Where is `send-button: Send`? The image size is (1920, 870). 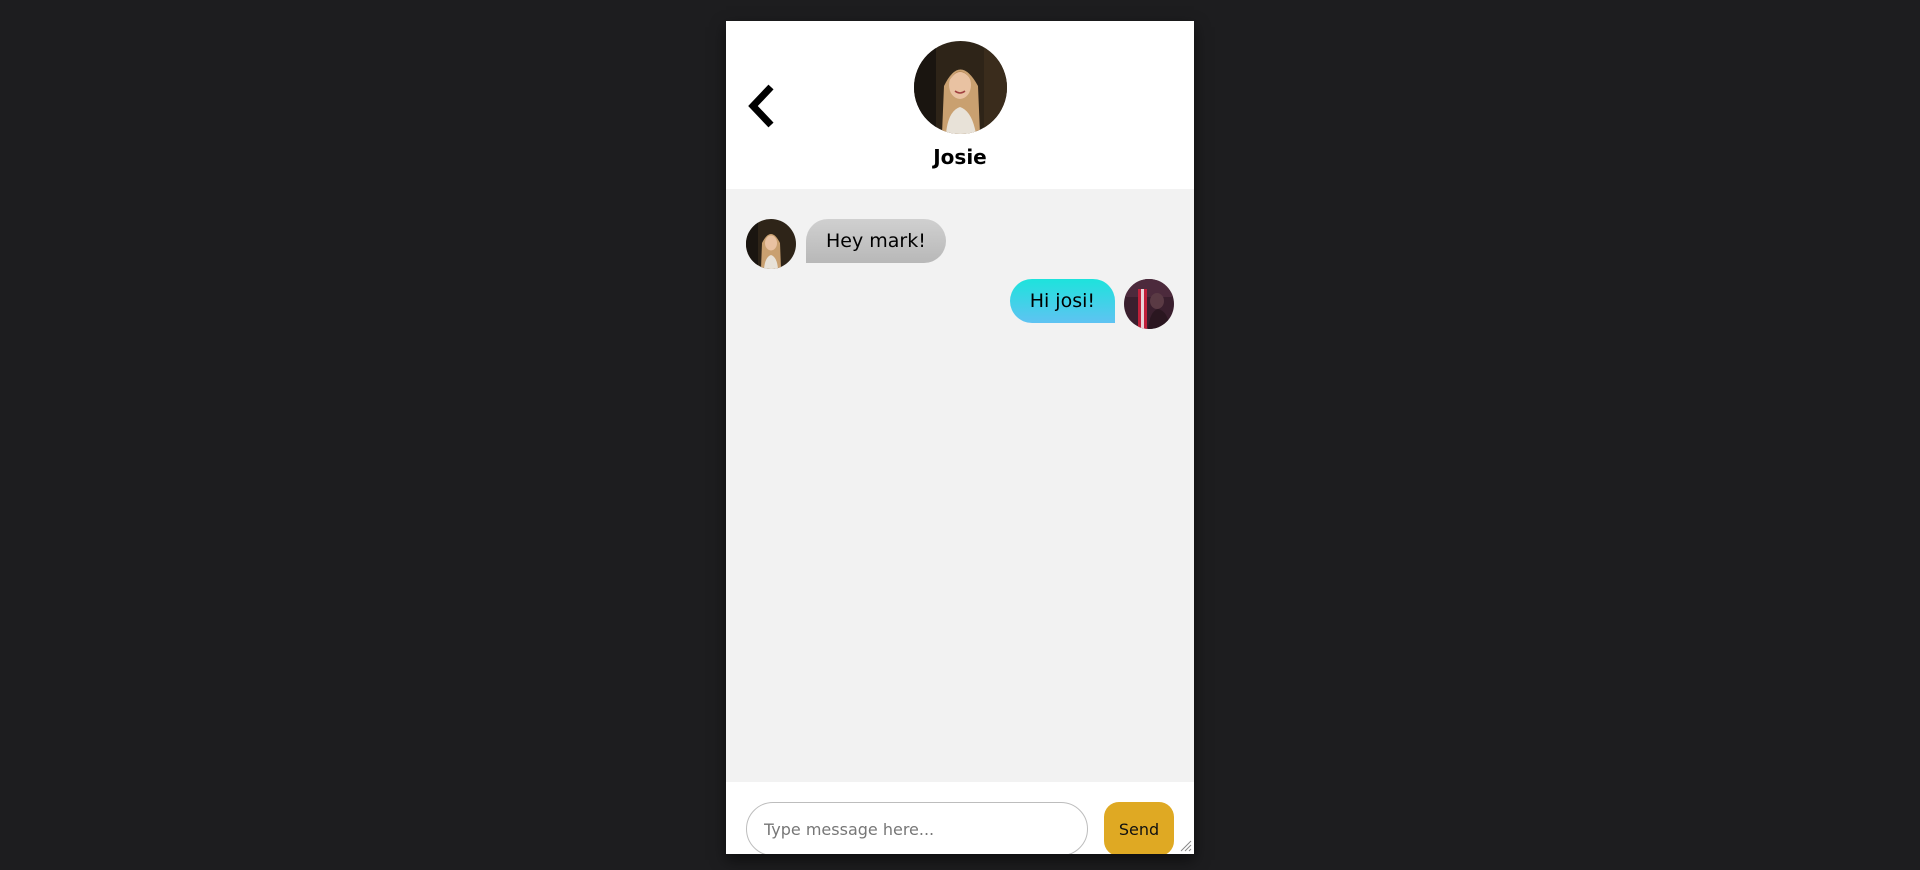 send-button: Send is located at coordinates (1139, 828).